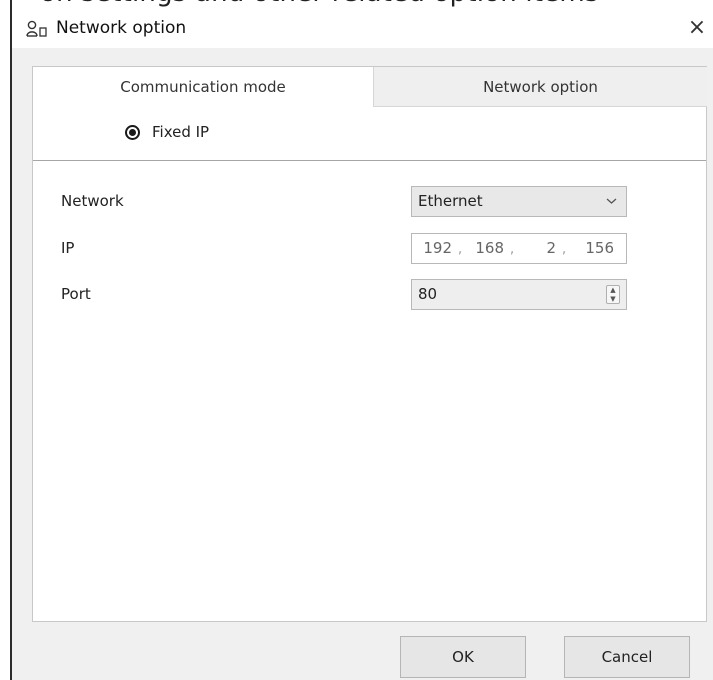 This screenshot has width=713, height=680. I want to click on port-stepper: 80 ▲ ▼, so click(519, 294).